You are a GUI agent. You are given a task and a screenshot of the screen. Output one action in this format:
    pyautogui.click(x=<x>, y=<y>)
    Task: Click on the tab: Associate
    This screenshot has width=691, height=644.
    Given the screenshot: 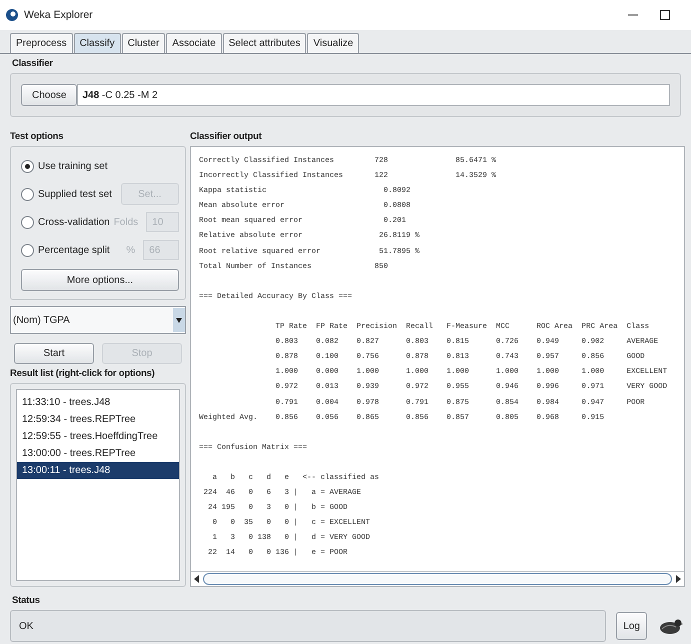 What is the action you would take?
    pyautogui.click(x=194, y=43)
    